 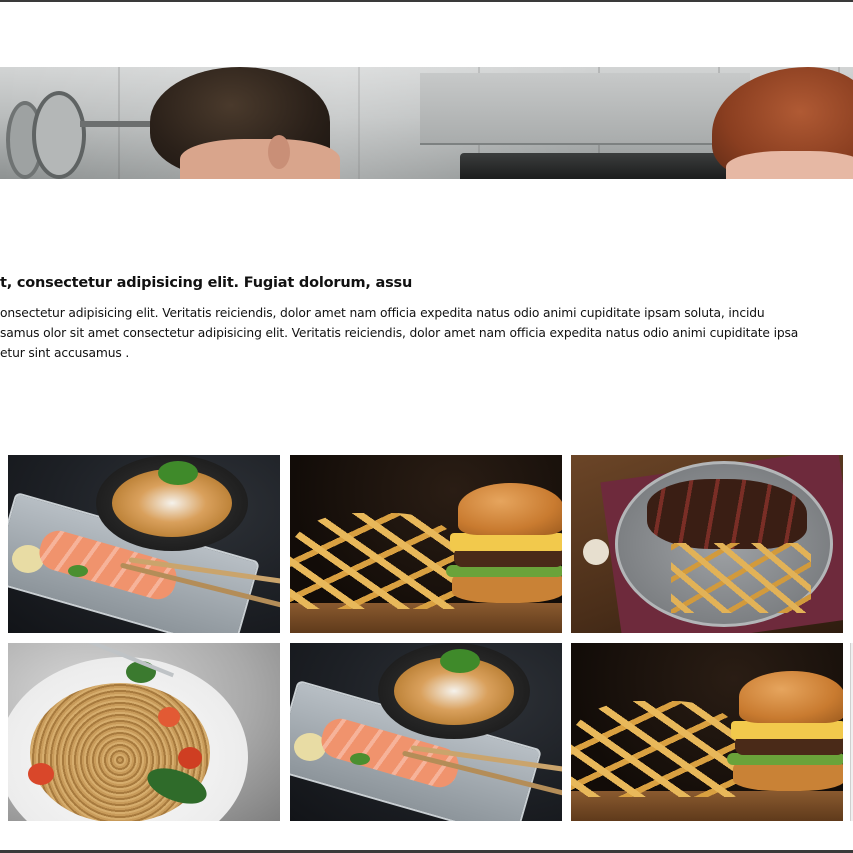 What do you see at coordinates (250, 123) in the screenshot?
I see `chef-left` at bounding box center [250, 123].